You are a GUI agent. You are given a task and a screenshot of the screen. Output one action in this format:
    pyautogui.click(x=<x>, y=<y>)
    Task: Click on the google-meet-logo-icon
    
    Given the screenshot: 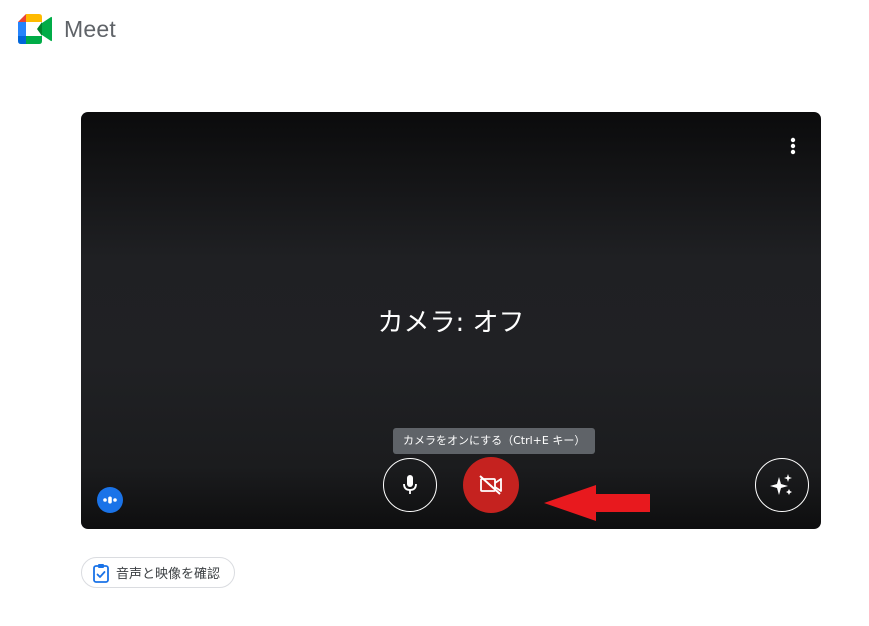 What is the action you would take?
    pyautogui.click(x=35, y=29)
    